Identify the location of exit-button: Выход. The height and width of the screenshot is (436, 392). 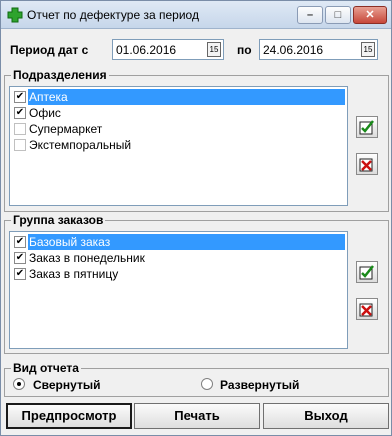
(326, 416).